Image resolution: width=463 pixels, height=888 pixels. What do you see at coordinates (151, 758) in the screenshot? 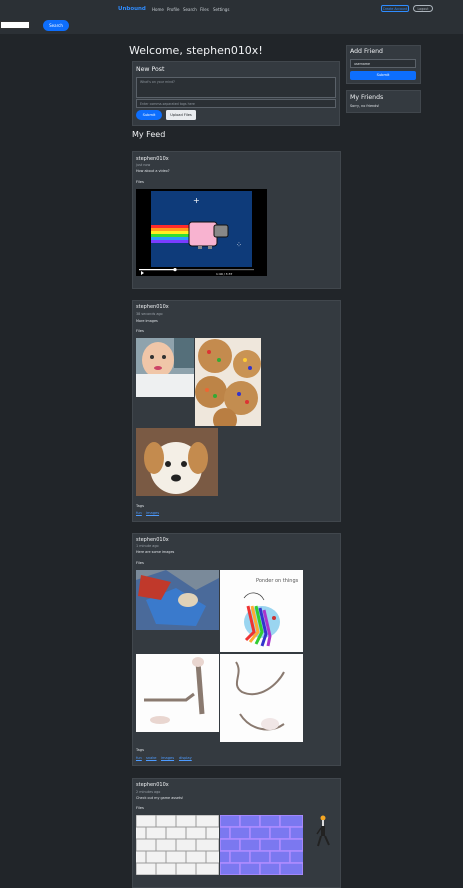
I see `tag-link: snake` at bounding box center [151, 758].